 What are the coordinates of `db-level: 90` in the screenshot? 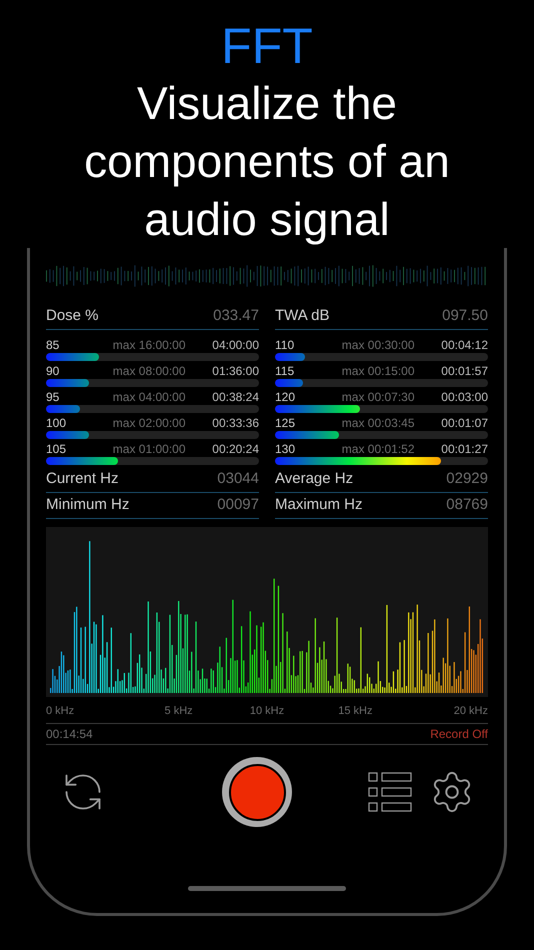 It's located at (53, 371).